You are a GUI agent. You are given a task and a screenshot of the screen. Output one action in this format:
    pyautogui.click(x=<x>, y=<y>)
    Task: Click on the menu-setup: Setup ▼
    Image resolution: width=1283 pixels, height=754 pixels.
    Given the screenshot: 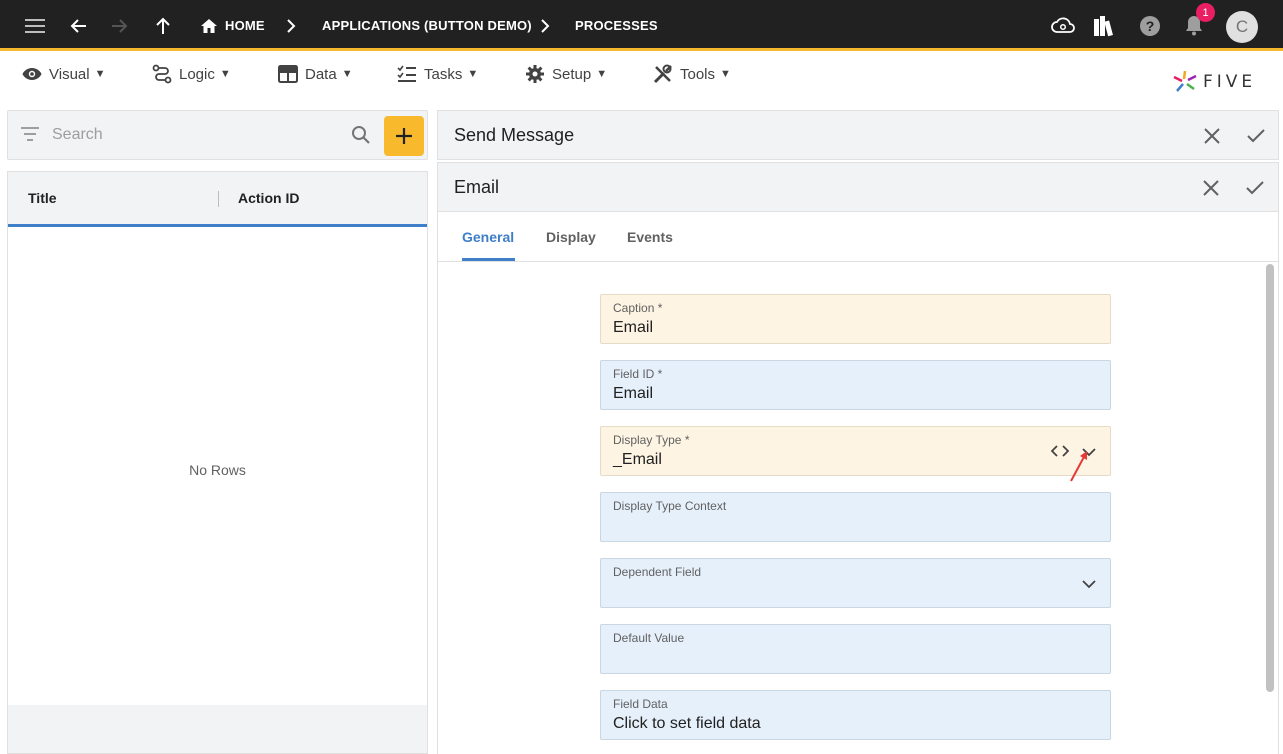 What is the action you would take?
    pyautogui.click(x=566, y=74)
    